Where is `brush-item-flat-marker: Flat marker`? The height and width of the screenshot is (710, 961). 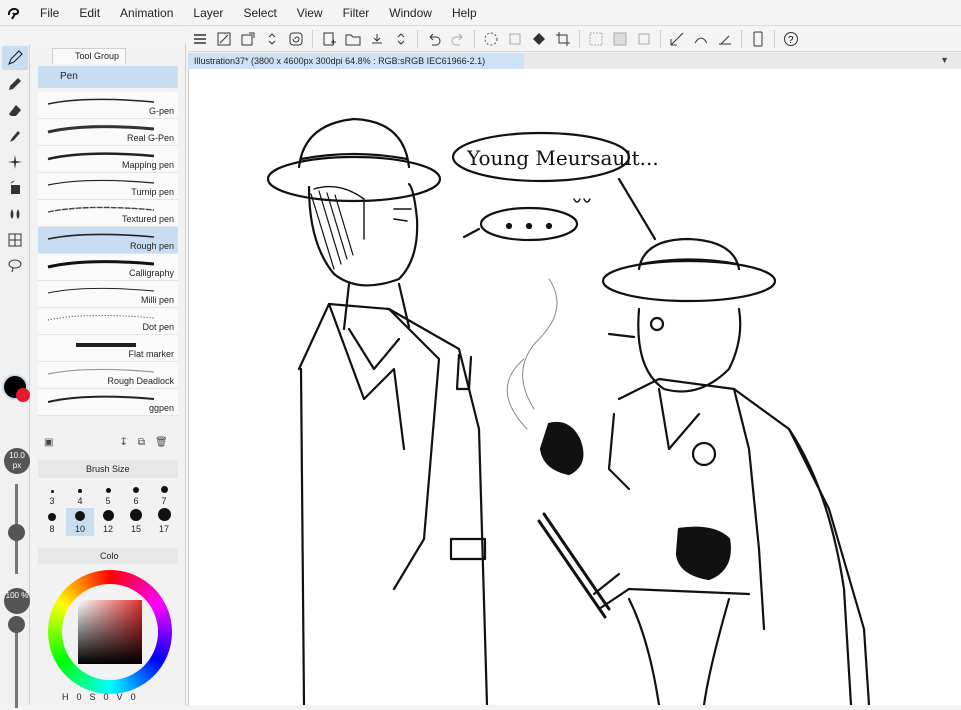 brush-item-flat-marker: Flat marker is located at coordinates (108, 348).